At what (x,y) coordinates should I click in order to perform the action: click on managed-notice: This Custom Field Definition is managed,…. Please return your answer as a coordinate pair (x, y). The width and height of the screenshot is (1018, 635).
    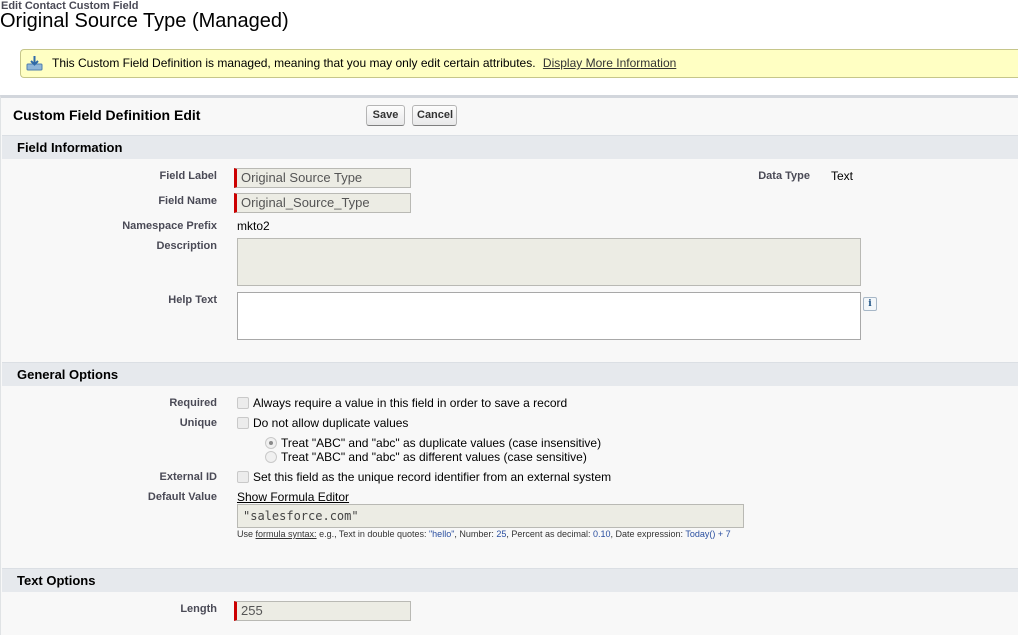
    Looking at the image, I should click on (519, 63).